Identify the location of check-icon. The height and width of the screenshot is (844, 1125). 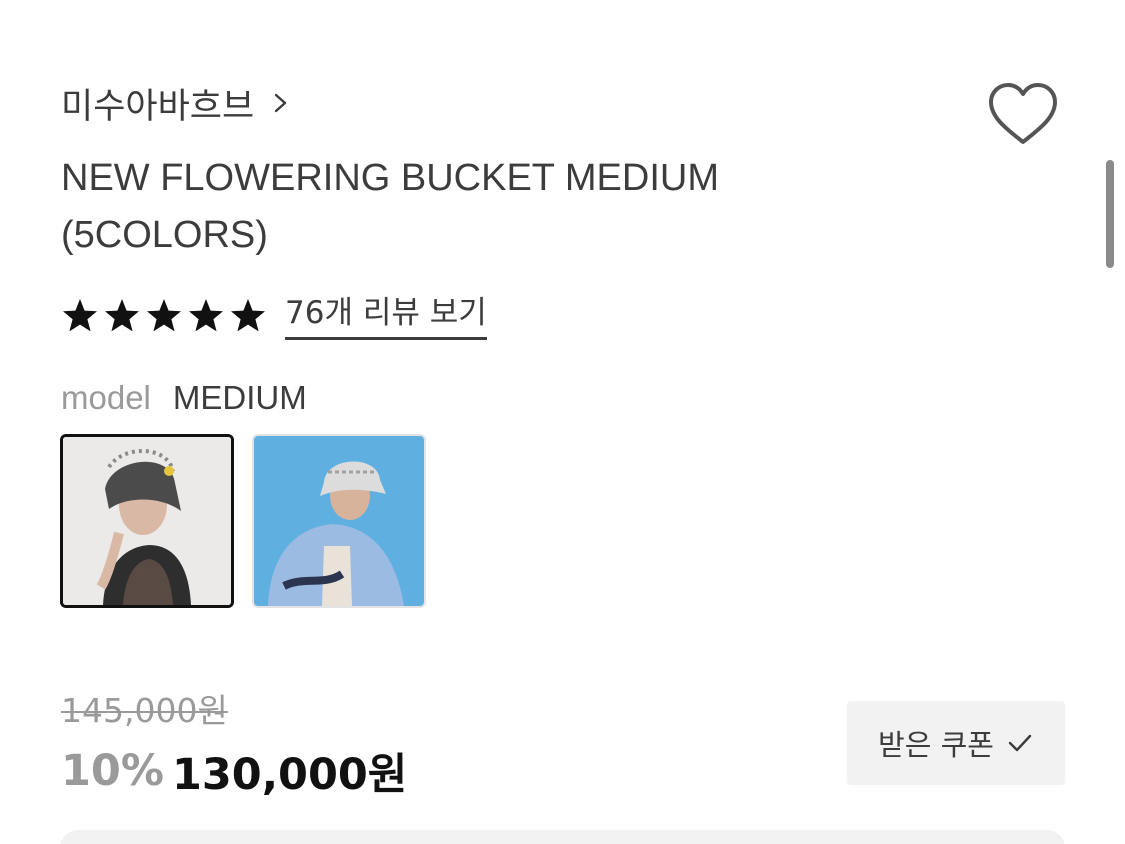
(1020, 743).